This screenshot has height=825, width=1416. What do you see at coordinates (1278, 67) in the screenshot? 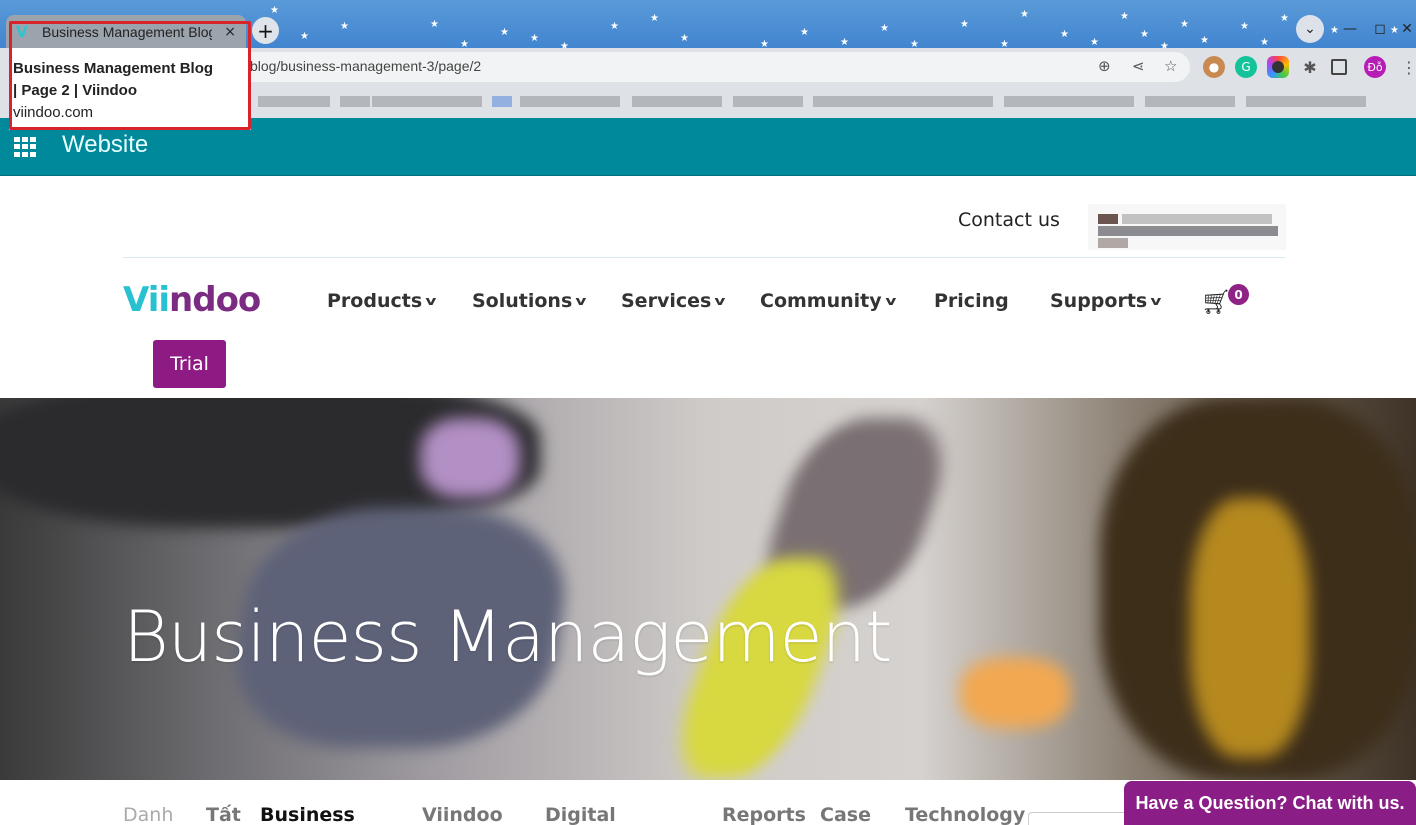
I see `color-extension-icon` at bounding box center [1278, 67].